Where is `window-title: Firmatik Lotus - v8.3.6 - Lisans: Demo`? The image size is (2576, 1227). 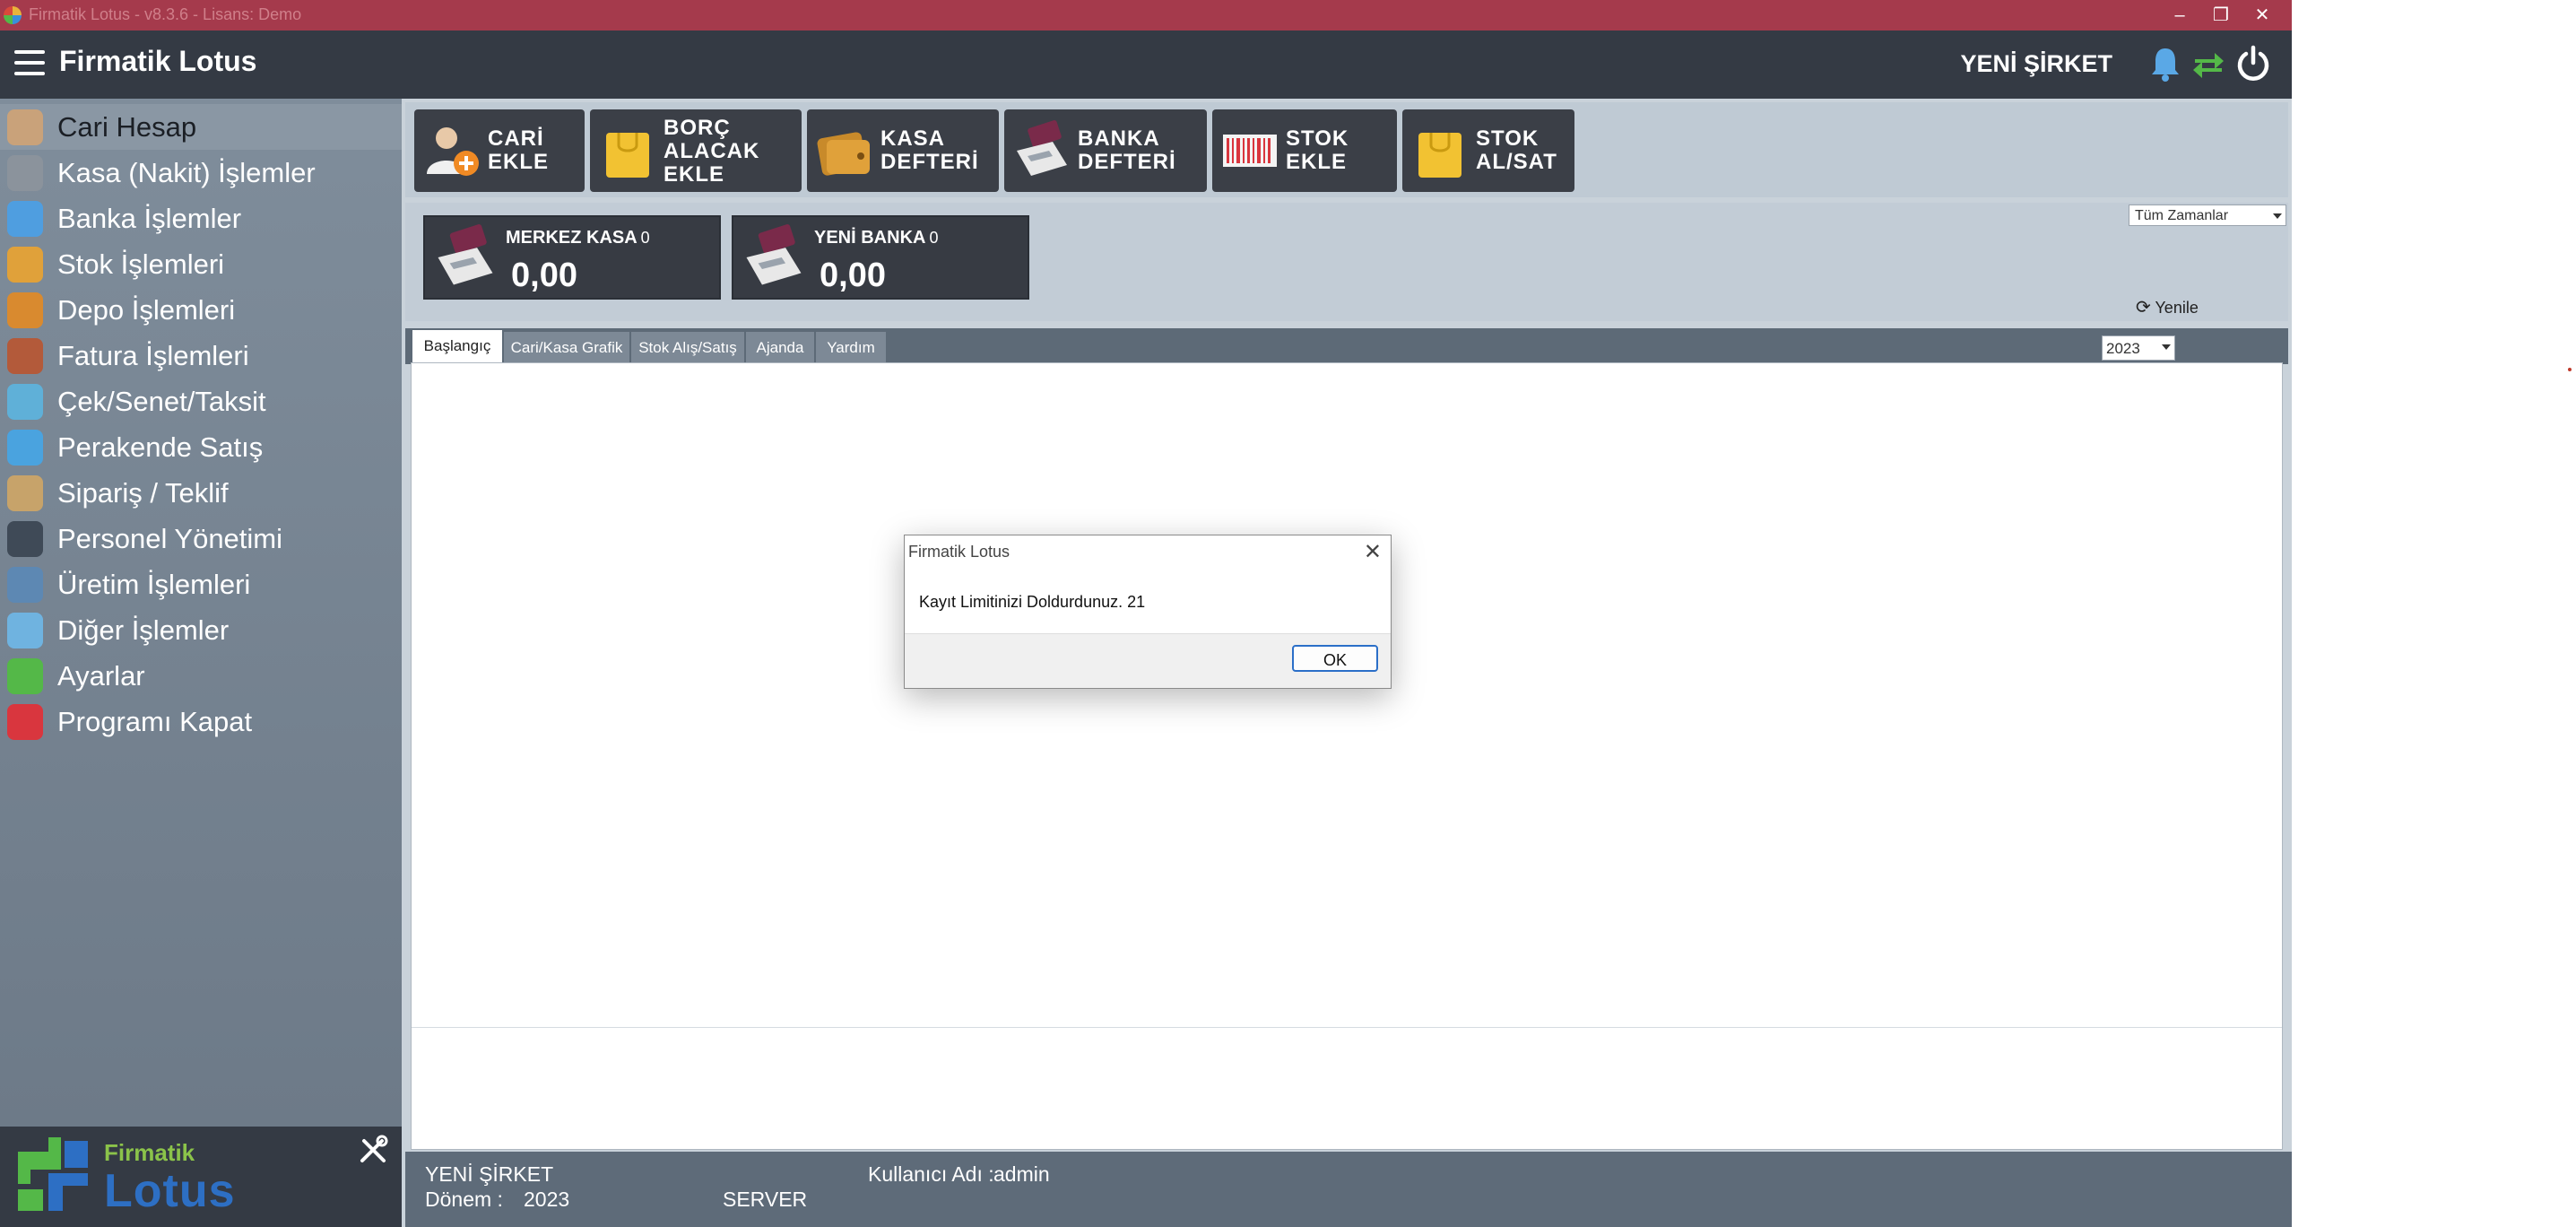 window-title: Firmatik Lotus - v8.3.6 - Lisans: Demo is located at coordinates (165, 14).